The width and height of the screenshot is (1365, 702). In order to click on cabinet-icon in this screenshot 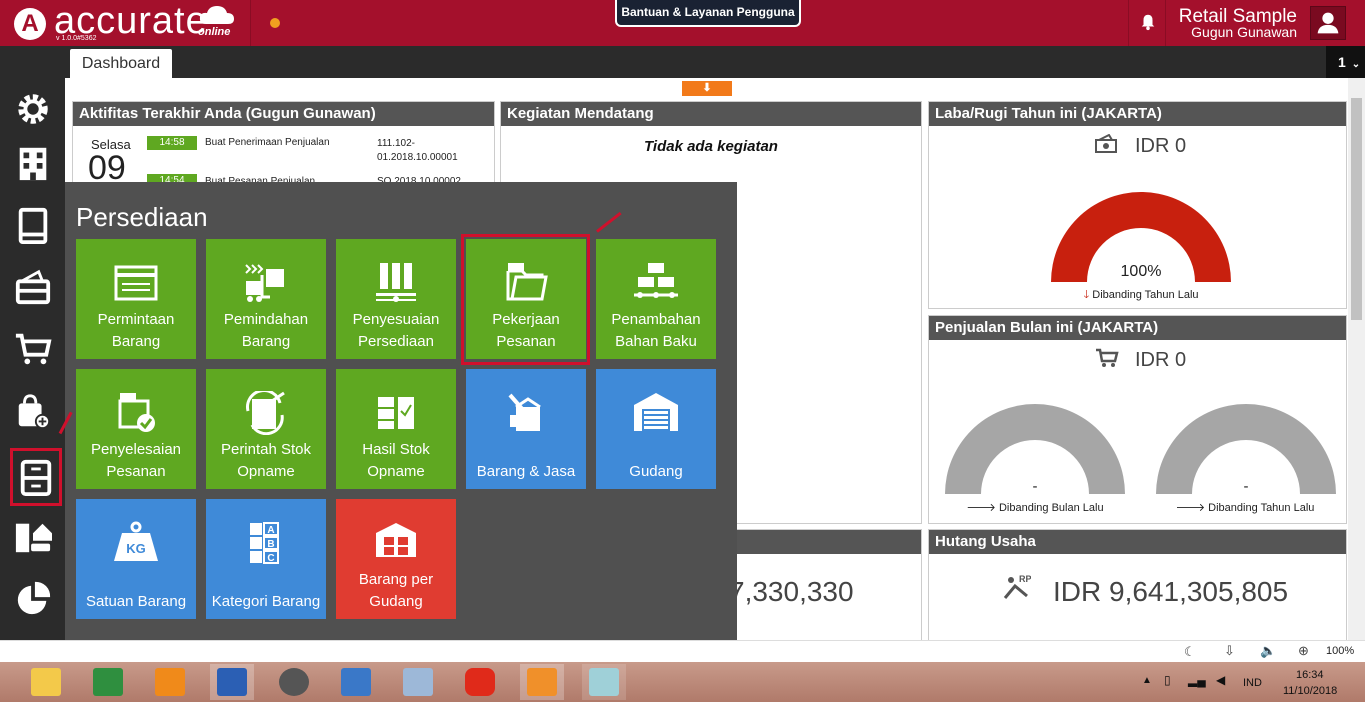, I will do `click(36, 477)`.